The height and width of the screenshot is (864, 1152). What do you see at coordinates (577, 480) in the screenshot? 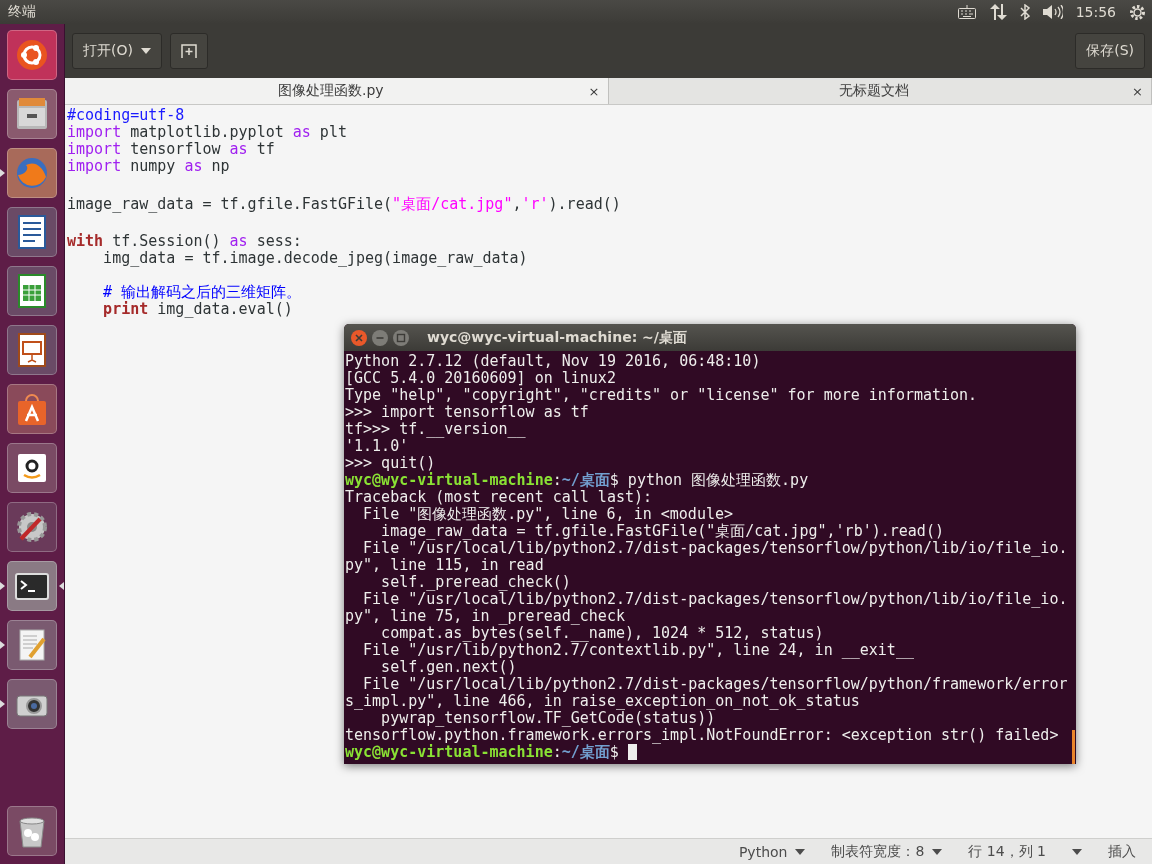
I see `terminal-line: wyc@wyc-virtual-machine:~/桌面$ python 图像处理函数.py` at bounding box center [577, 480].